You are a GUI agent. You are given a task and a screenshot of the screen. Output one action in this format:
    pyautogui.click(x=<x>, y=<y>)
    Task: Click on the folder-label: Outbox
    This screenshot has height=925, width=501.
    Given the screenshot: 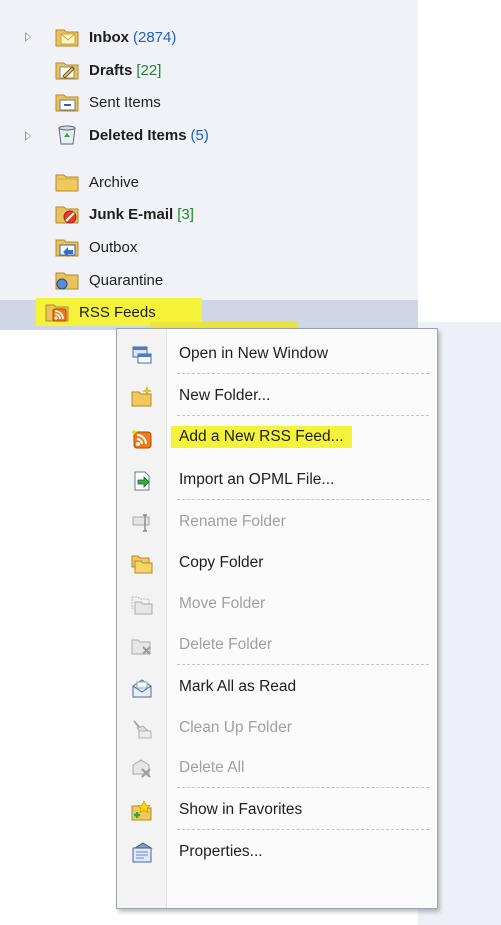 What is the action you would take?
    pyautogui.click(x=113, y=247)
    